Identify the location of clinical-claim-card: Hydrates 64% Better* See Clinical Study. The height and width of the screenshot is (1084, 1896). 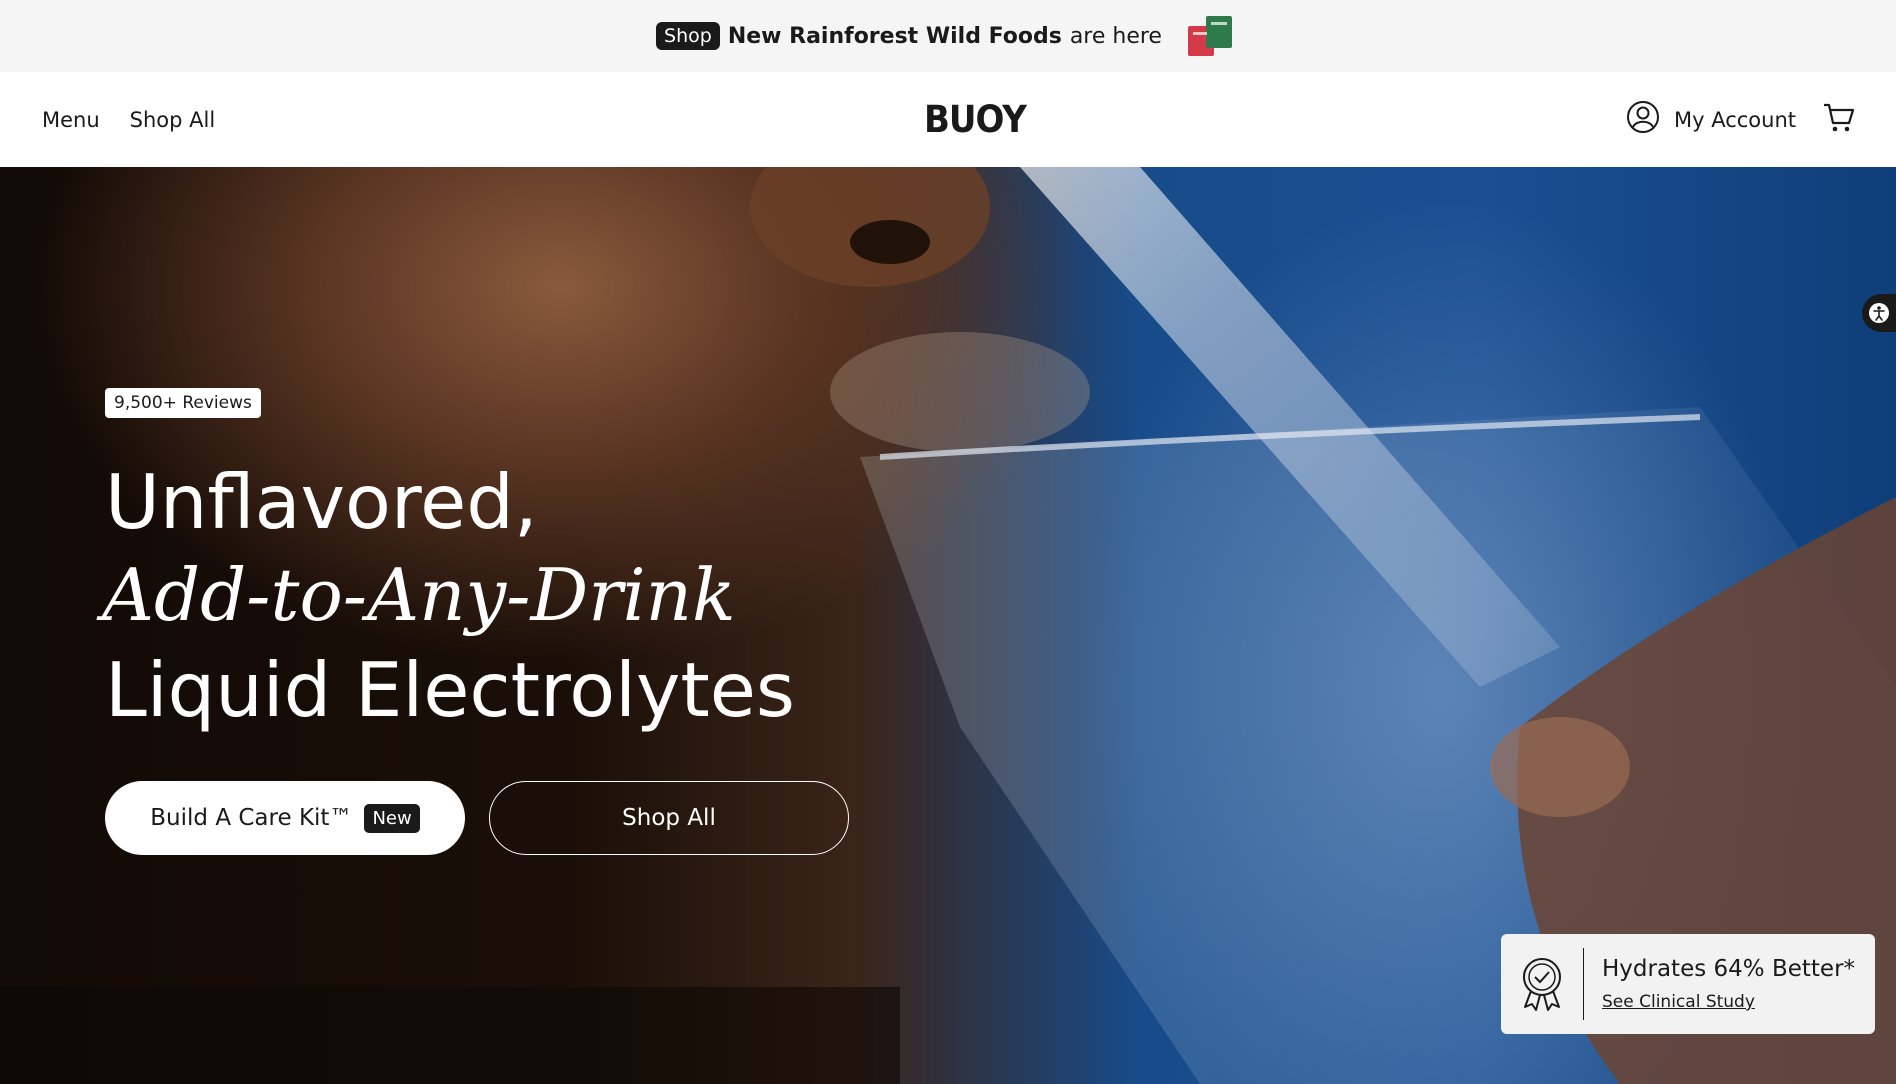
(1688, 984).